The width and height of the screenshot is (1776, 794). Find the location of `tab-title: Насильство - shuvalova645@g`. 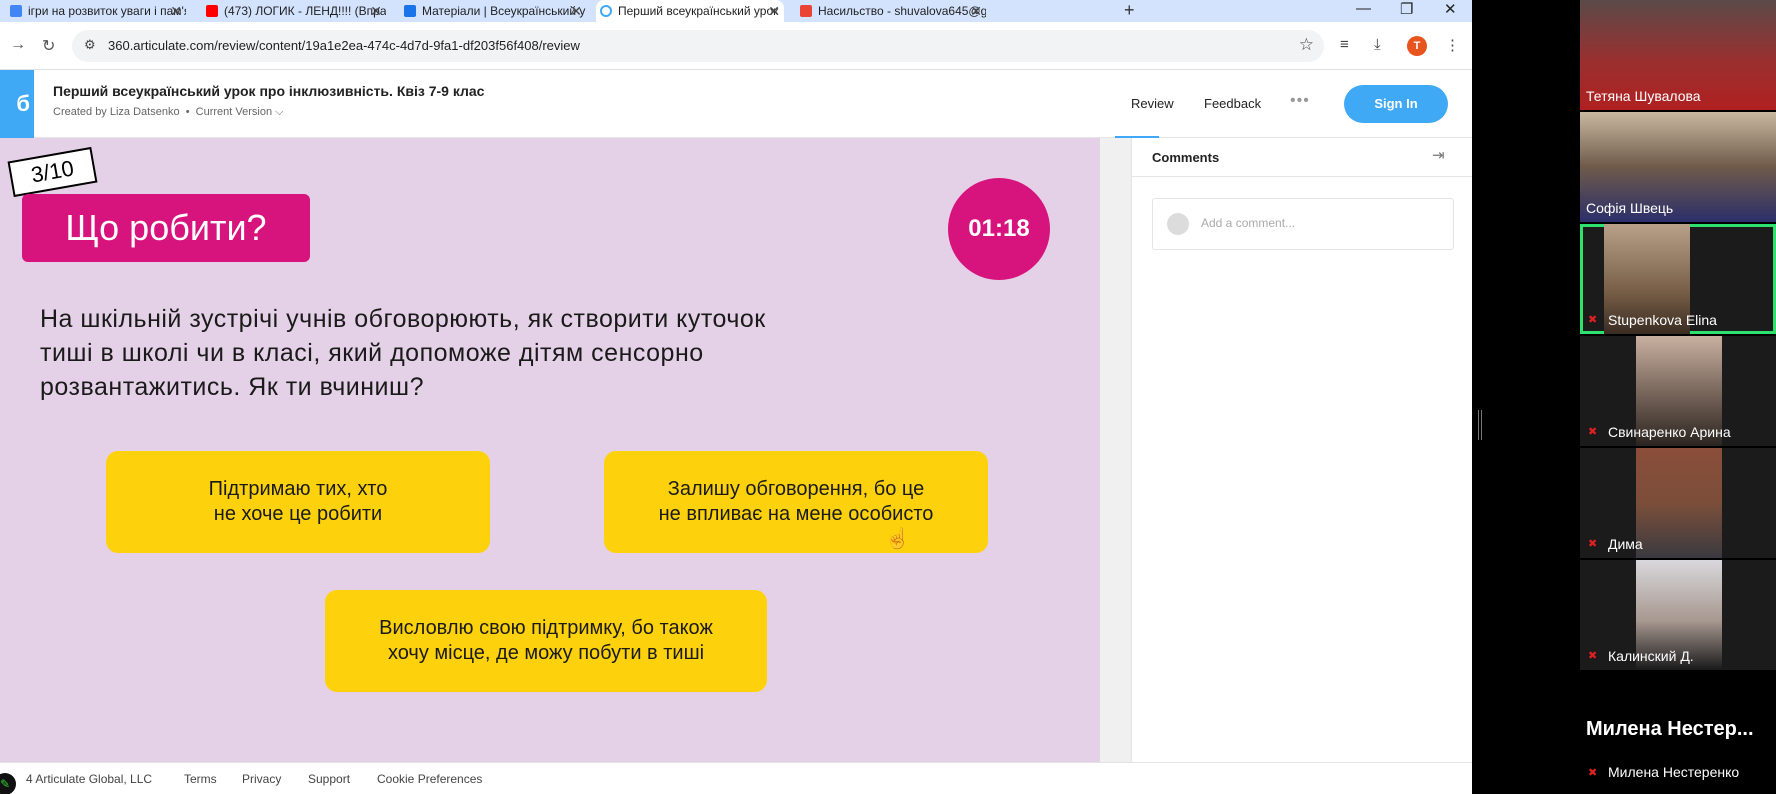

tab-title: Насильство - shuvalova645@g is located at coordinates (902, 11).